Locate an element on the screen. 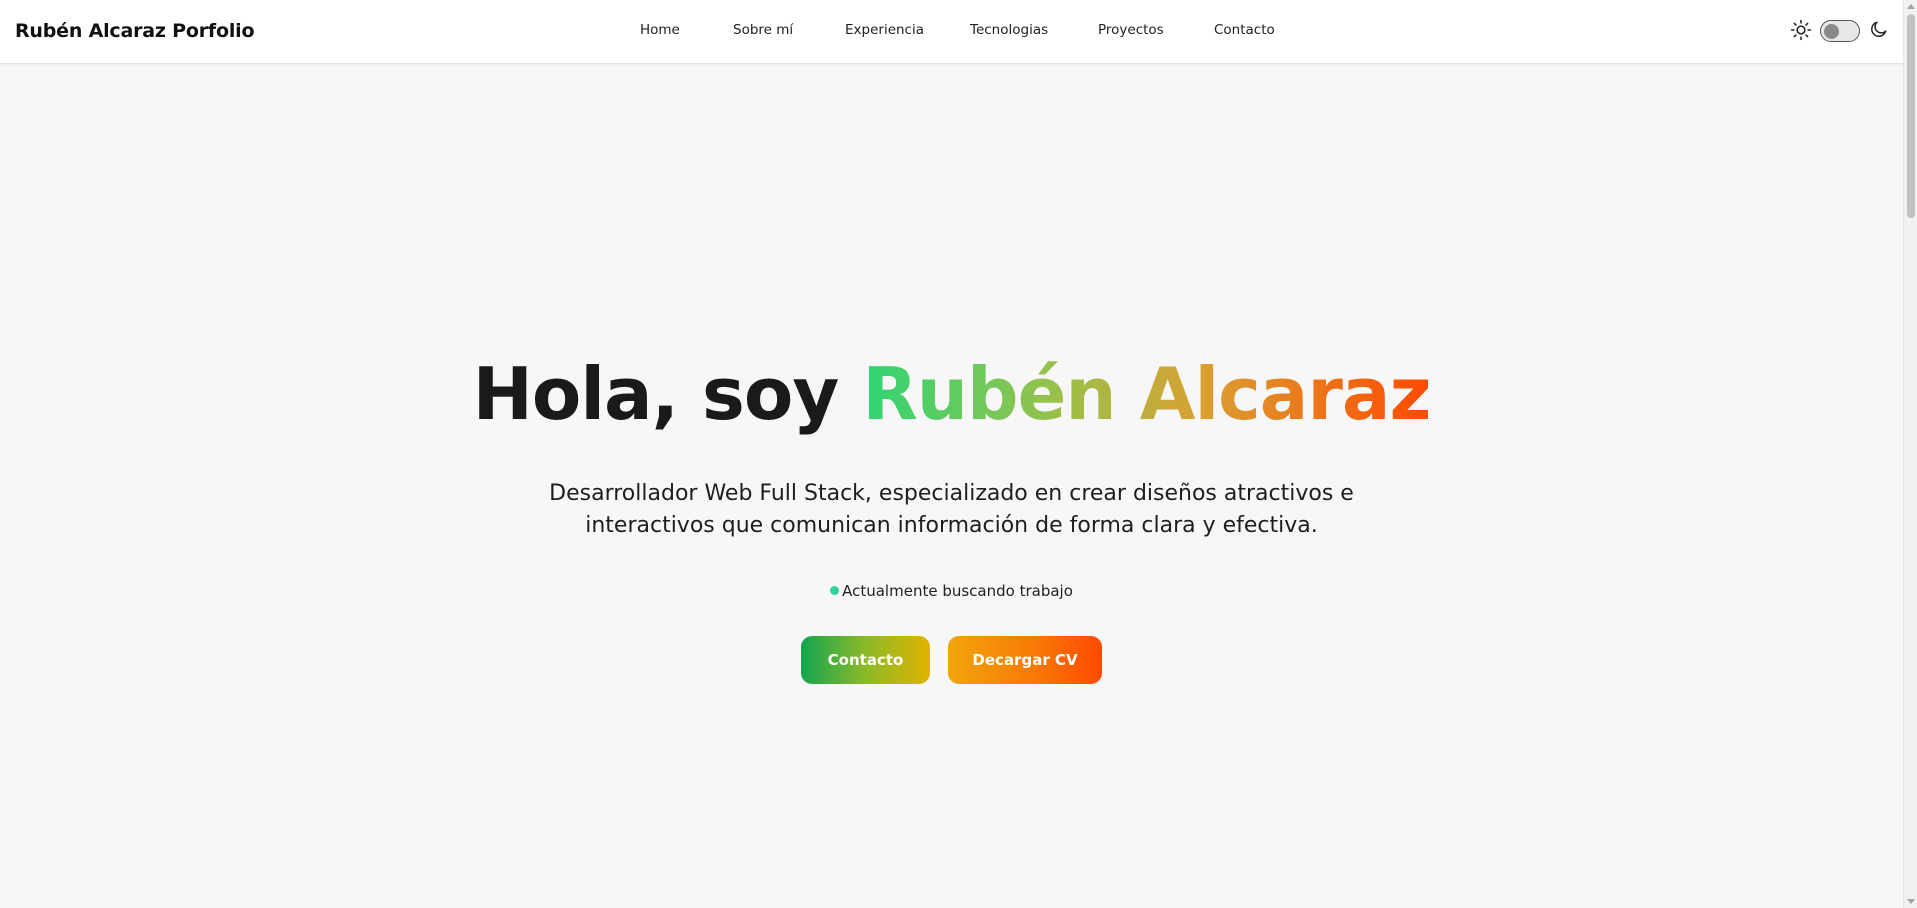  hero-title: Hola, soy Rubén Alcaraz is located at coordinates (951, 394).